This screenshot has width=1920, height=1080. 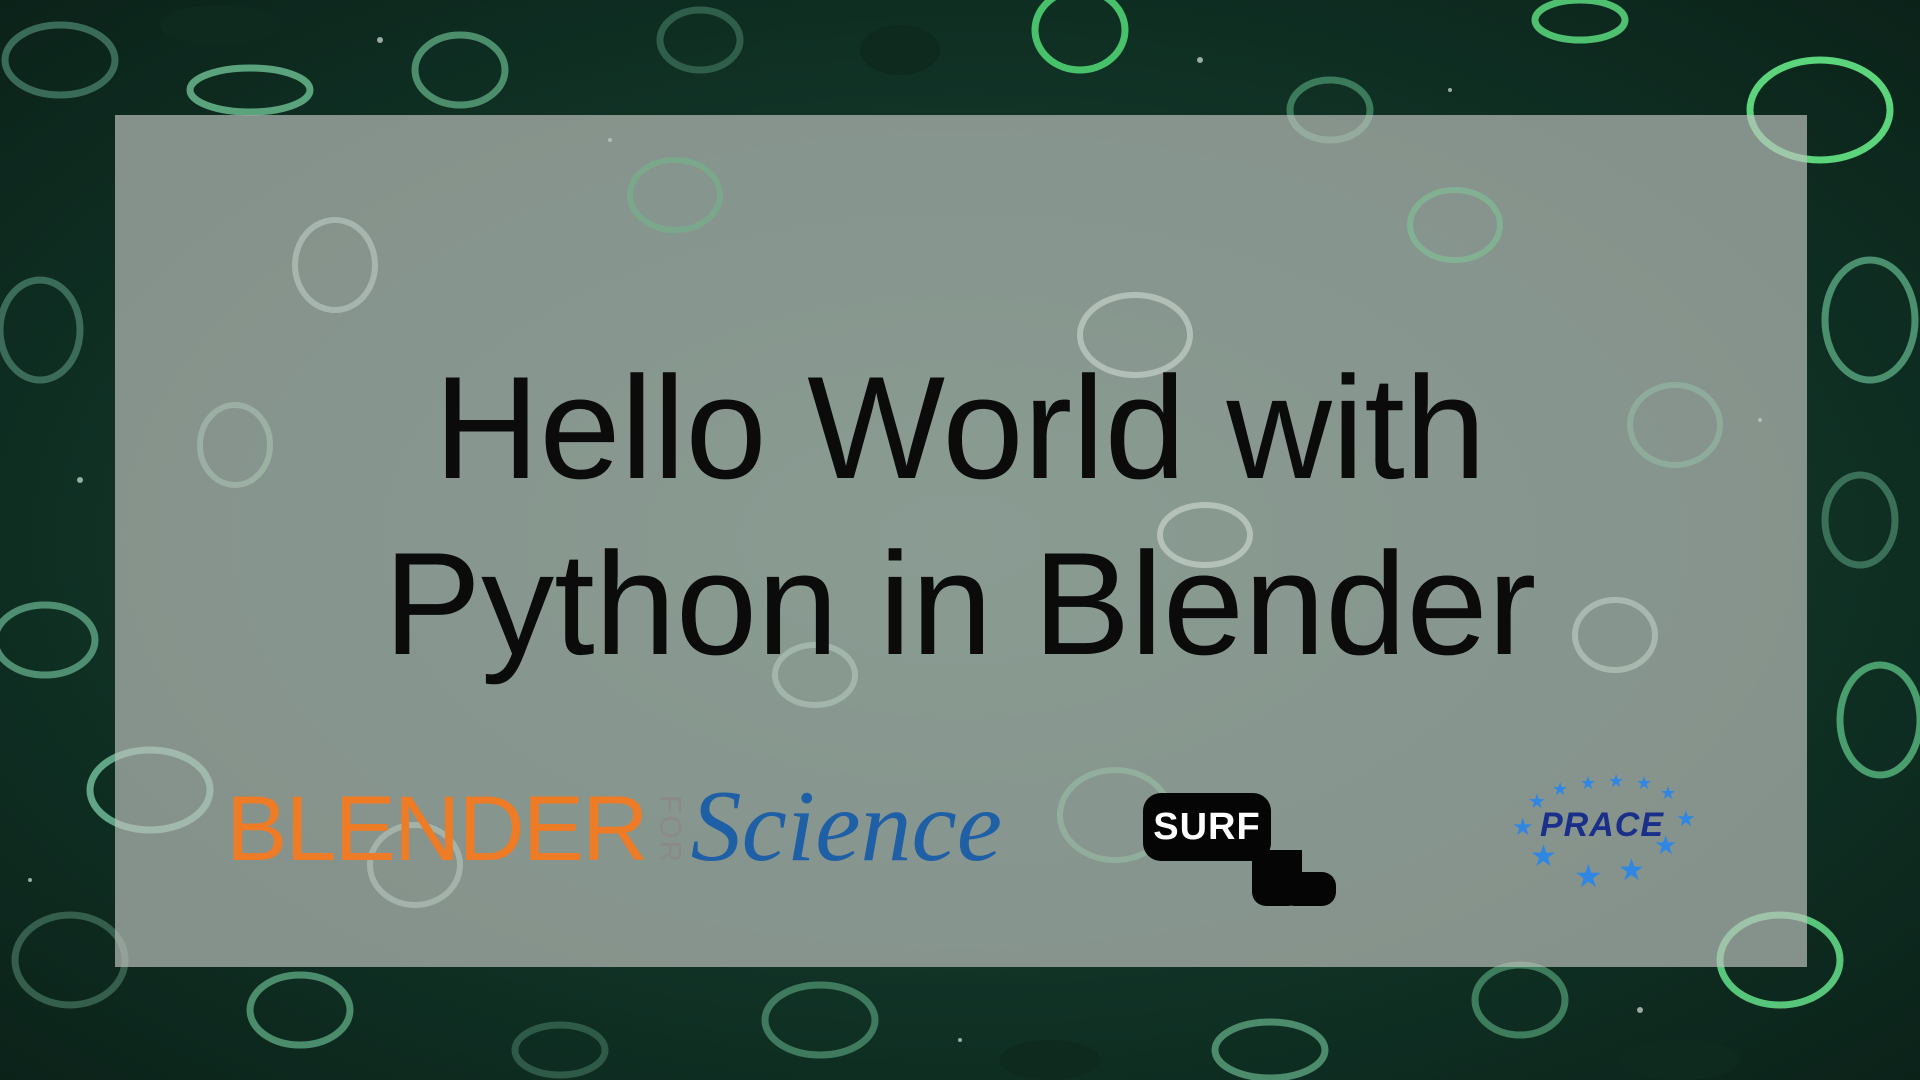 What do you see at coordinates (846, 826) in the screenshot?
I see `logo-science-text: Science` at bounding box center [846, 826].